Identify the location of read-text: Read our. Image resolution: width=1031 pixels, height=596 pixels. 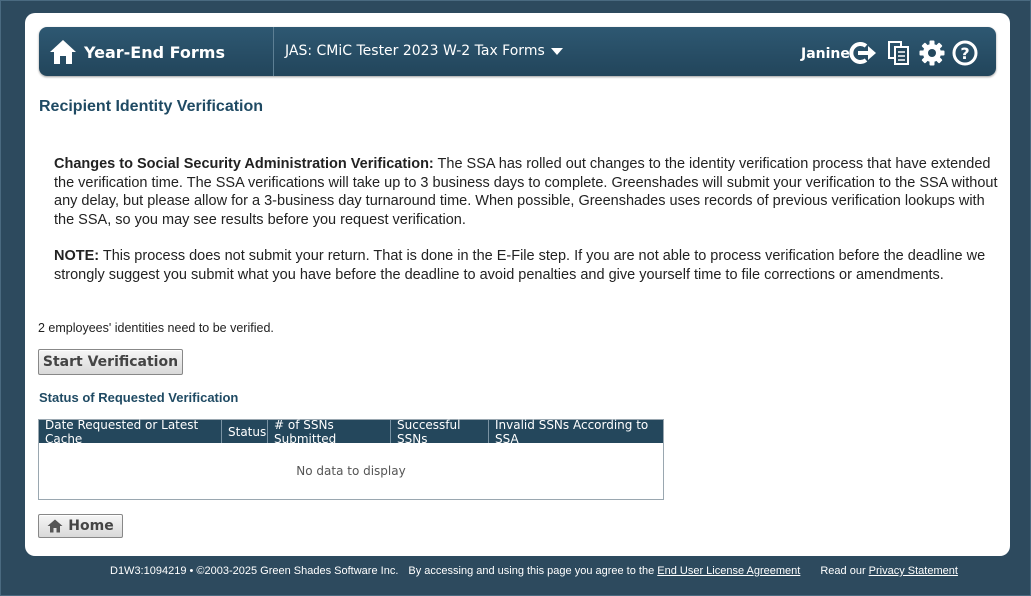
(844, 571).